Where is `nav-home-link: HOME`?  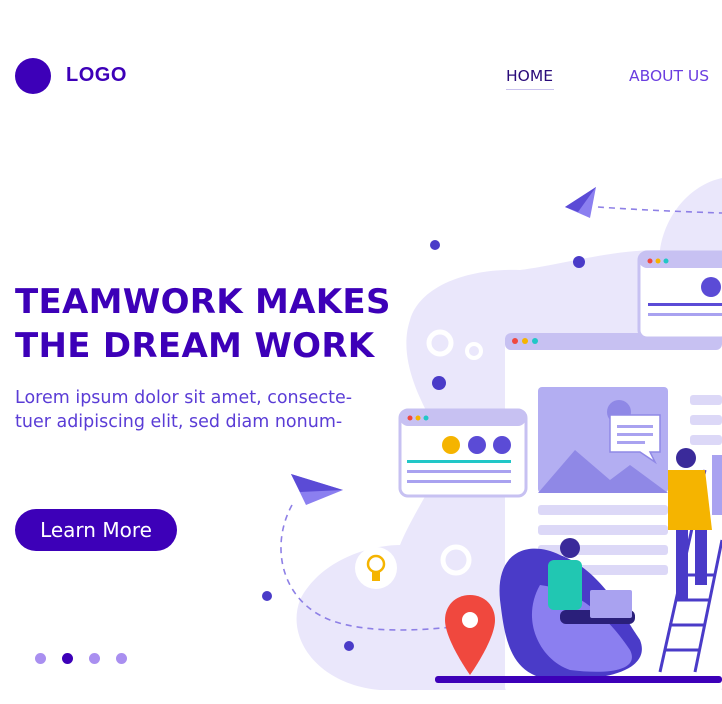 nav-home-link: HOME is located at coordinates (529, 76).